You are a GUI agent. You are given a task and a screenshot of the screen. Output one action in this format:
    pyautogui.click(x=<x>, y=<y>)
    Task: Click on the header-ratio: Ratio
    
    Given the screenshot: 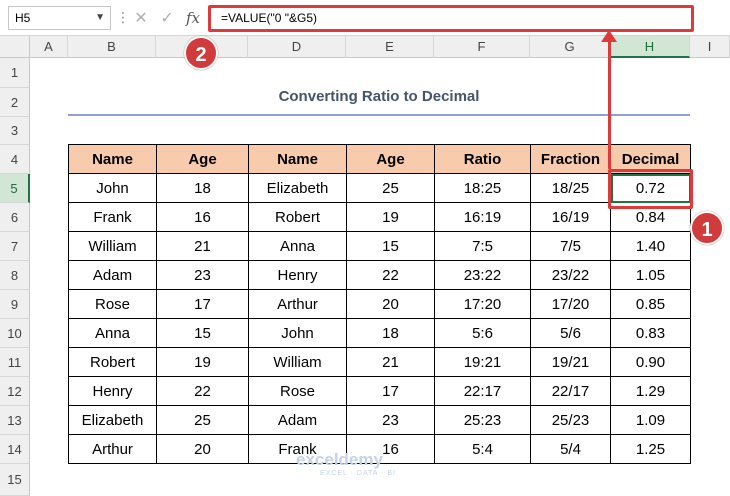 What is the action you would take?
    pyautogui.click(x=482, y=159)
    